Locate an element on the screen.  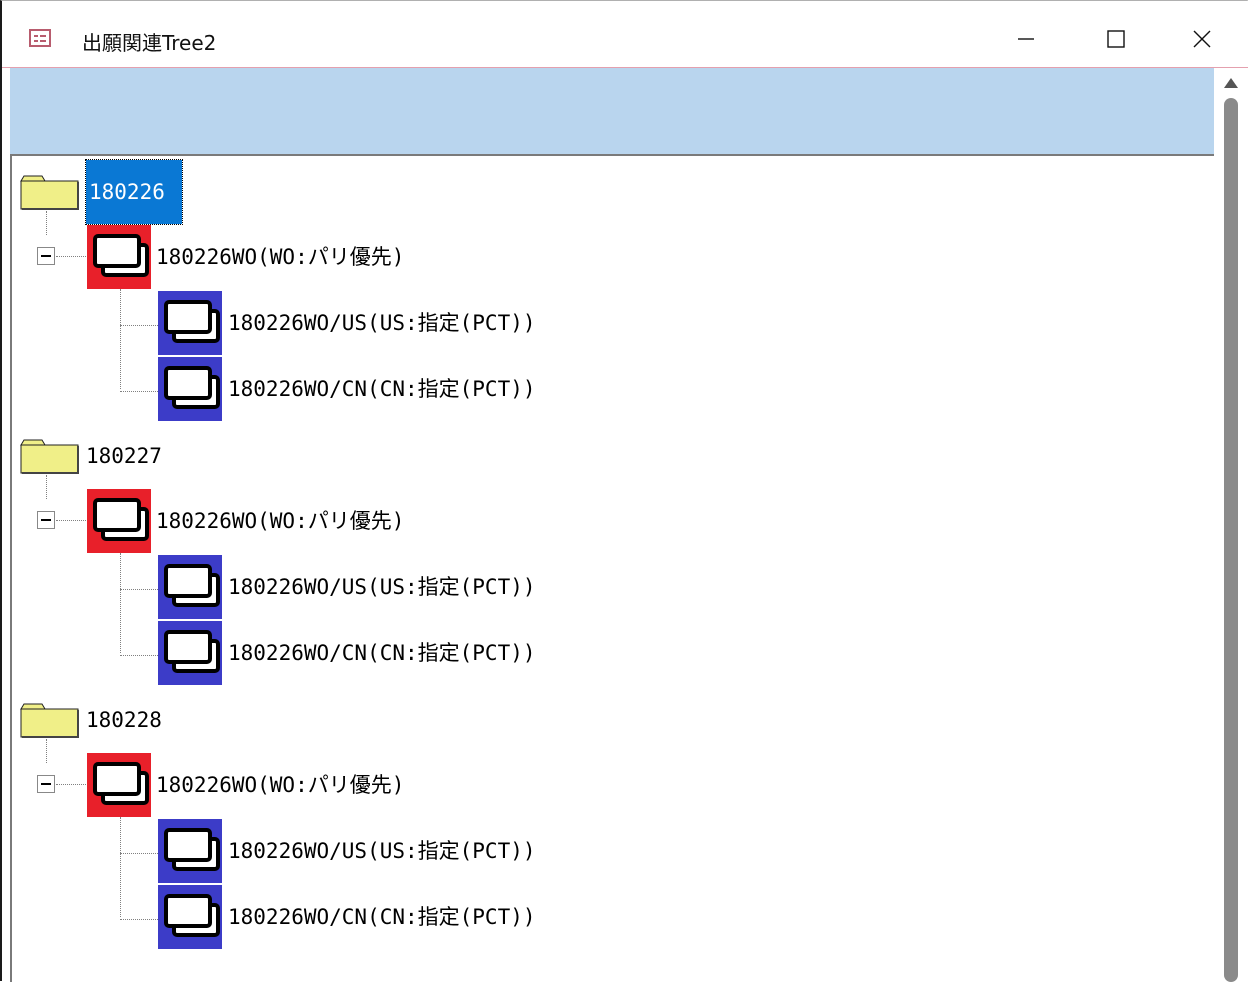
window-title: 出願関連Tree2 is located at coordinates (149, 43).